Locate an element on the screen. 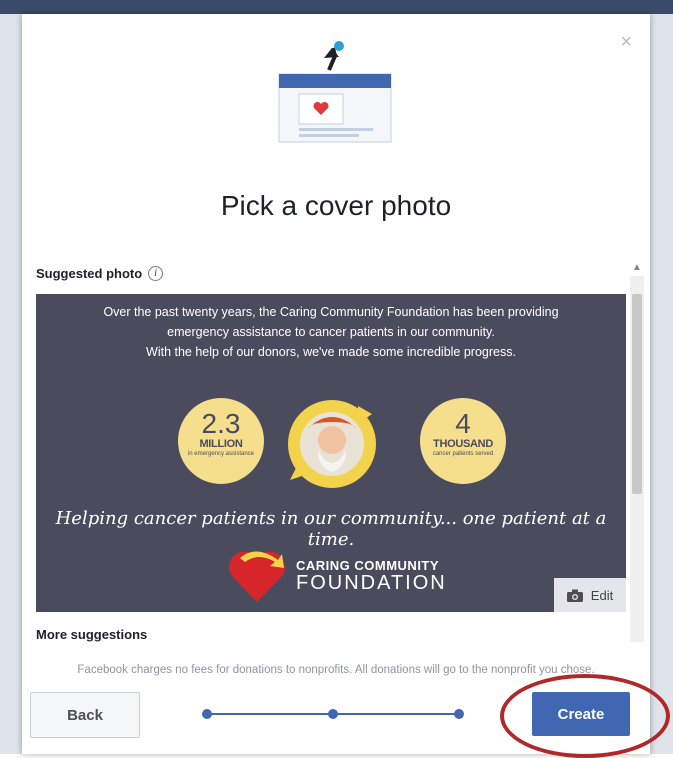 The image size is (673, 758). more-suggestions-heading: More suggestions is located at coordinates (92, 634).